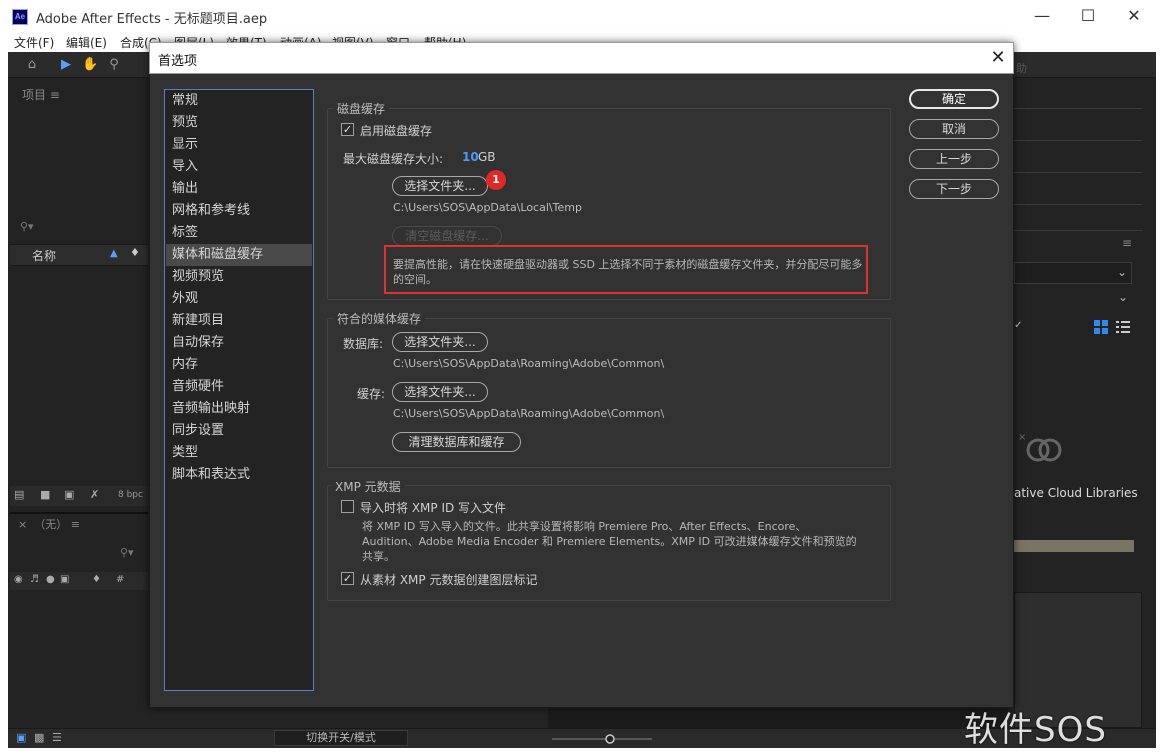  What do you see at coordinates (20, 17) in the screenshot?
I see `after-effects-logo-icon: Ae` at bounding box center [20, 17].